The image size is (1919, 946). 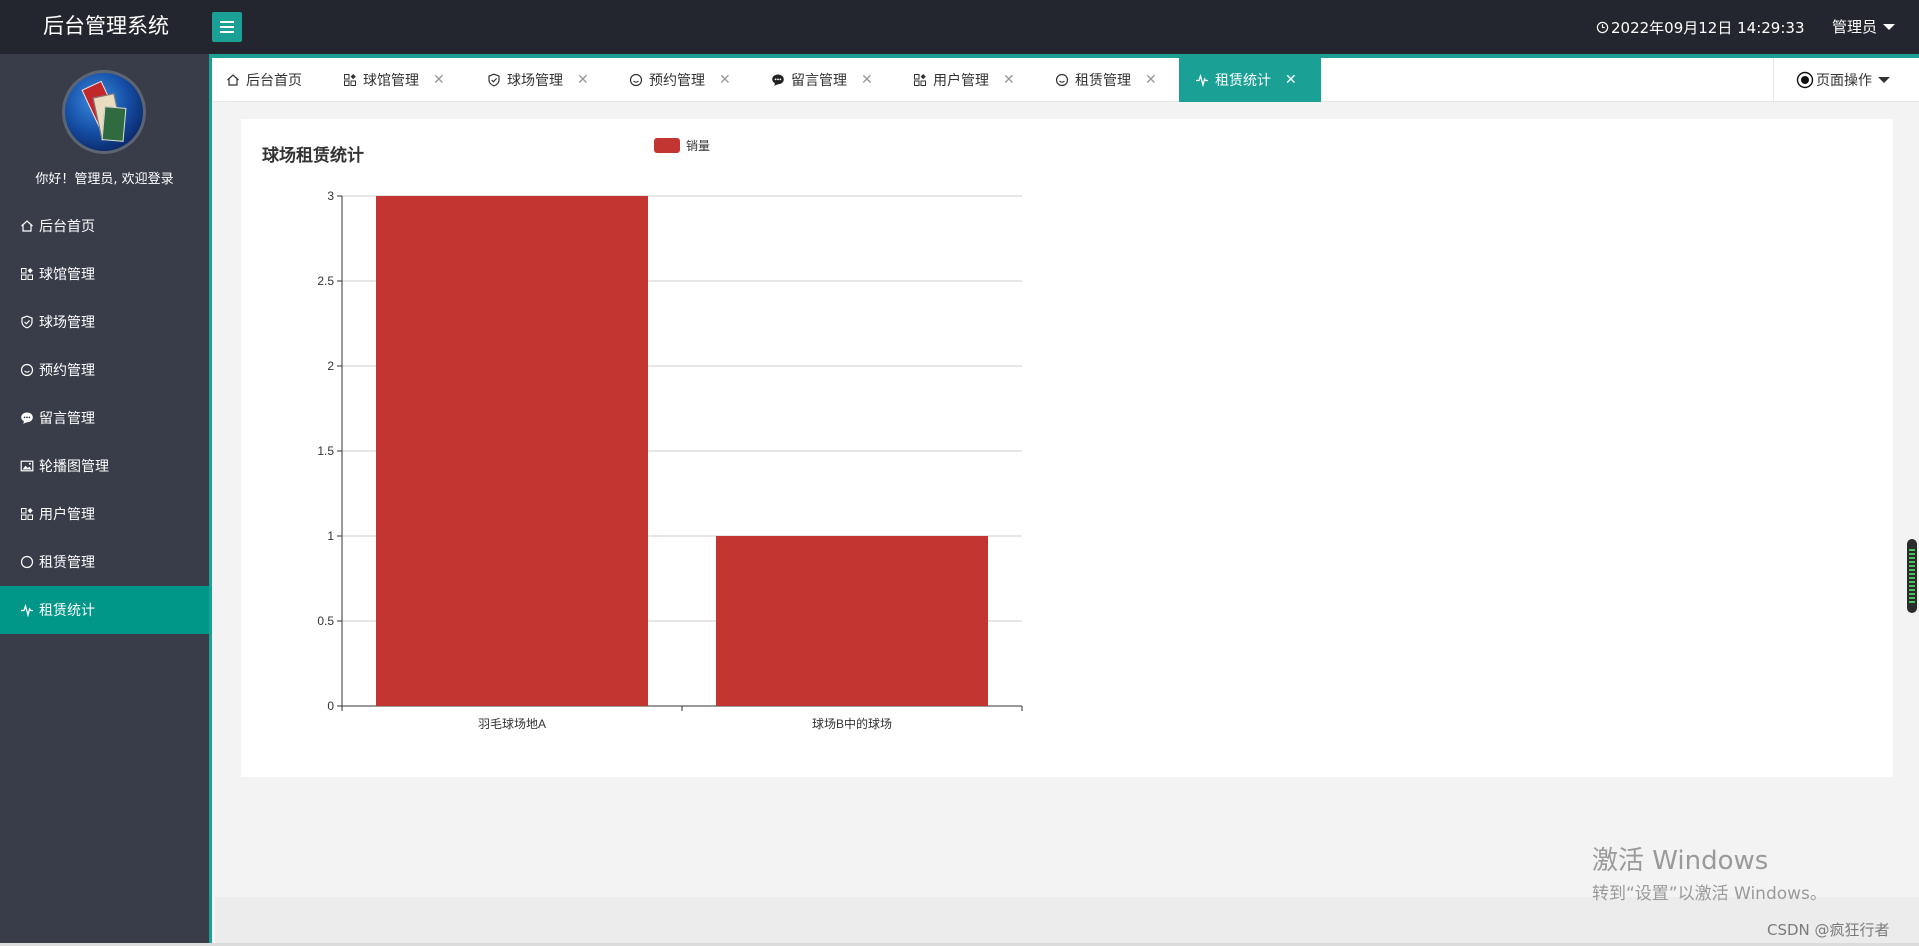 I want to click on y-tick-label: 2.5, so click(x=325, y=281).